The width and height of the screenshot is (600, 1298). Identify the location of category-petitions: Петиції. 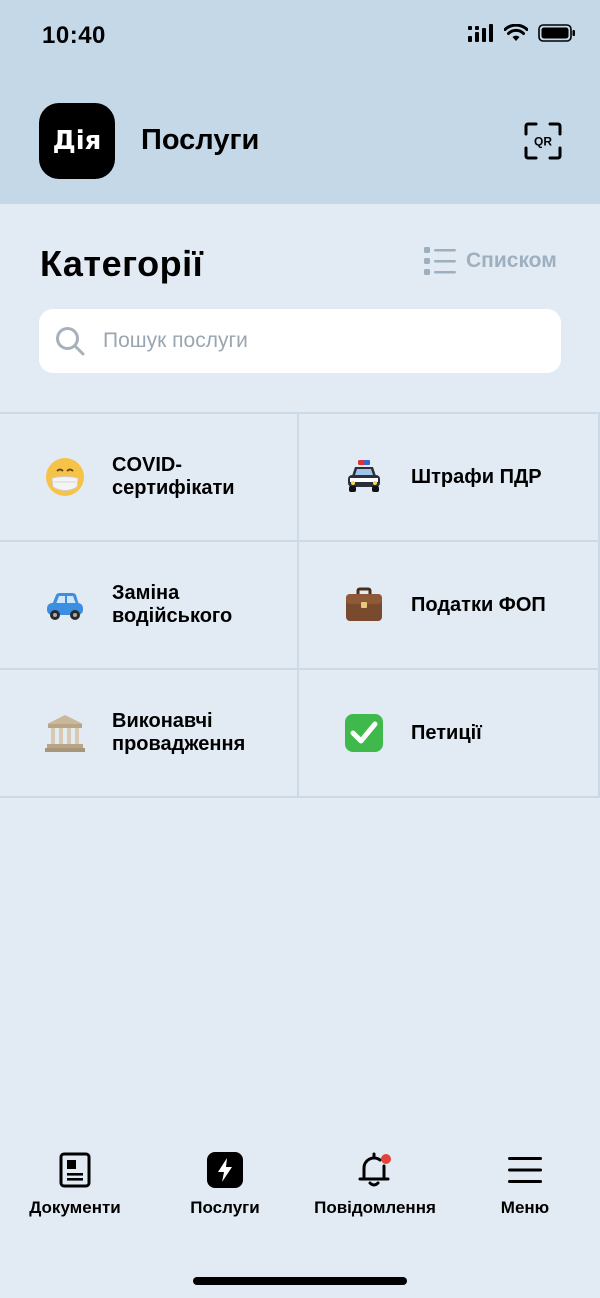
(449, 734).